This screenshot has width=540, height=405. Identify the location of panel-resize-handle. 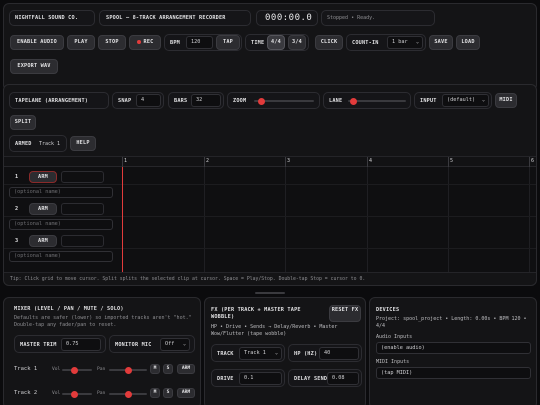
(270, 293).